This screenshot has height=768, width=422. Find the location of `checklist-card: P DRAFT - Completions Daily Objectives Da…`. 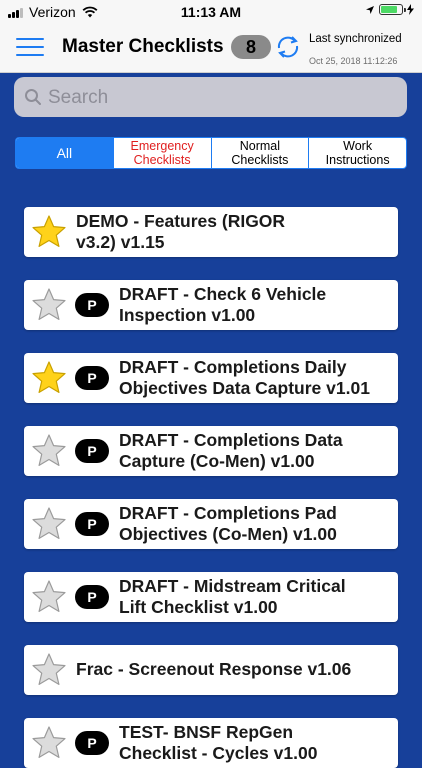

checklist-card: P DRAFT - Completions Daily Objectives Da… is located at coordinates (211, 378).